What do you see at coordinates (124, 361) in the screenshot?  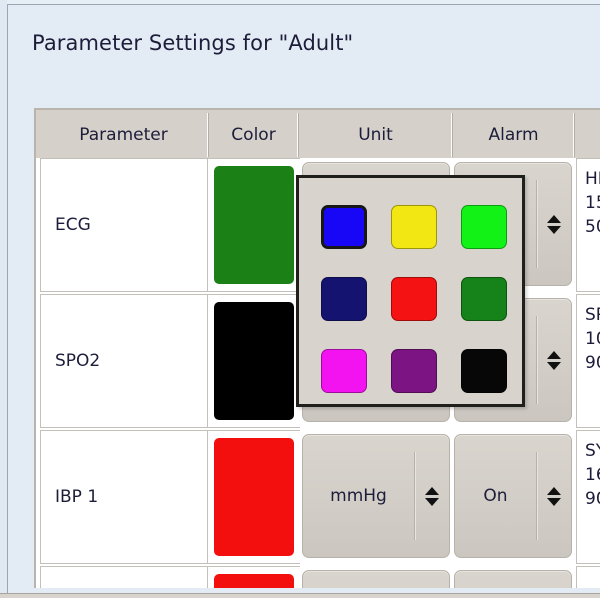 I see `parameter-name-cell: SPO2` at bounding box center [124, 361].